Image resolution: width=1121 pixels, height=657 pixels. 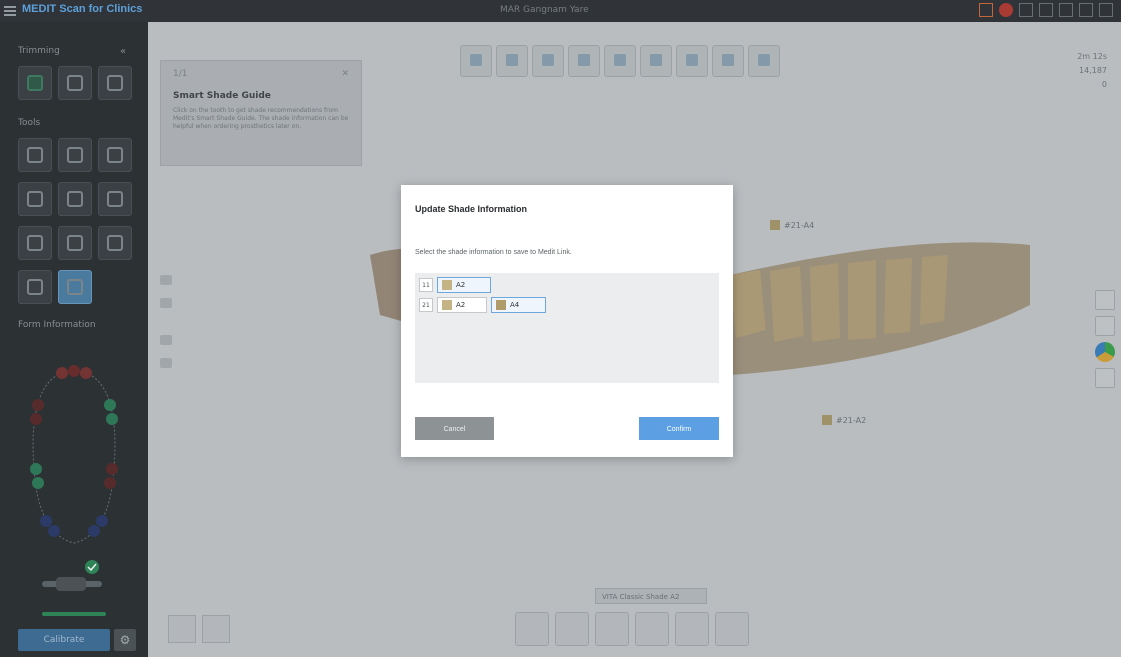 I want to click on shade-option-21-a4: A4, so click(x=518, y=305).